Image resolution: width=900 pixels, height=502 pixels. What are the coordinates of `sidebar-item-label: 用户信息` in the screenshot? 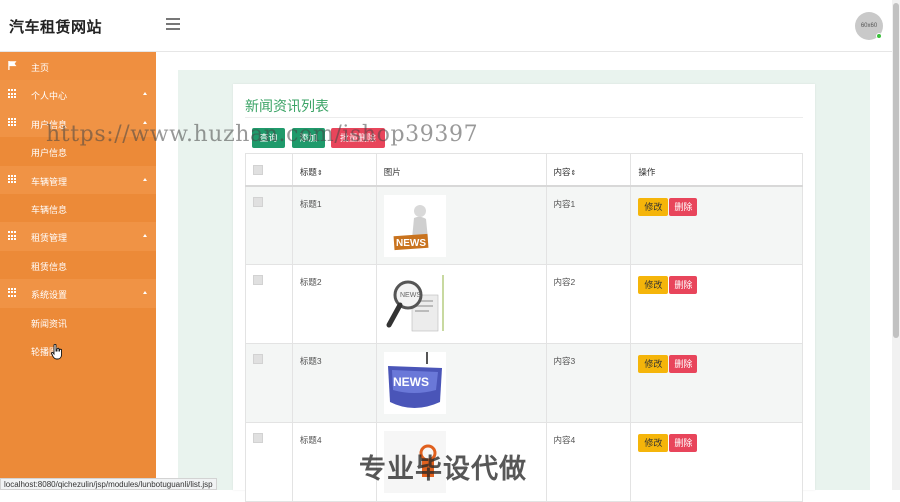 It's located at (49, 153).